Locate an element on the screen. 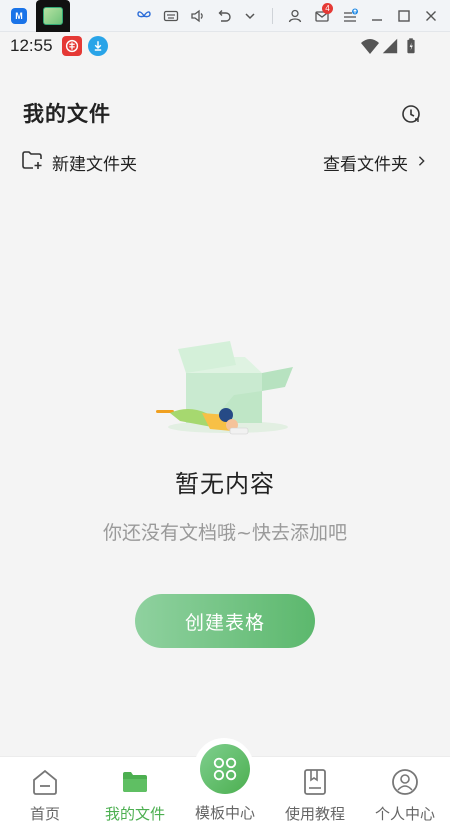 The image size is (450, 830). close-icon is located at coordinates (431, 16).